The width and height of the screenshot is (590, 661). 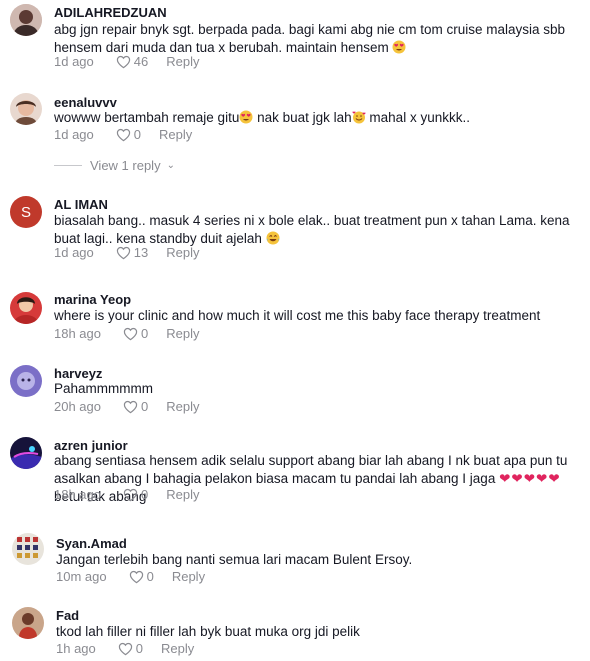 What do you see at coordinates (67, 615) in the screenshot?
I see `comment-username: Fad` at bounding box center [67, 615].